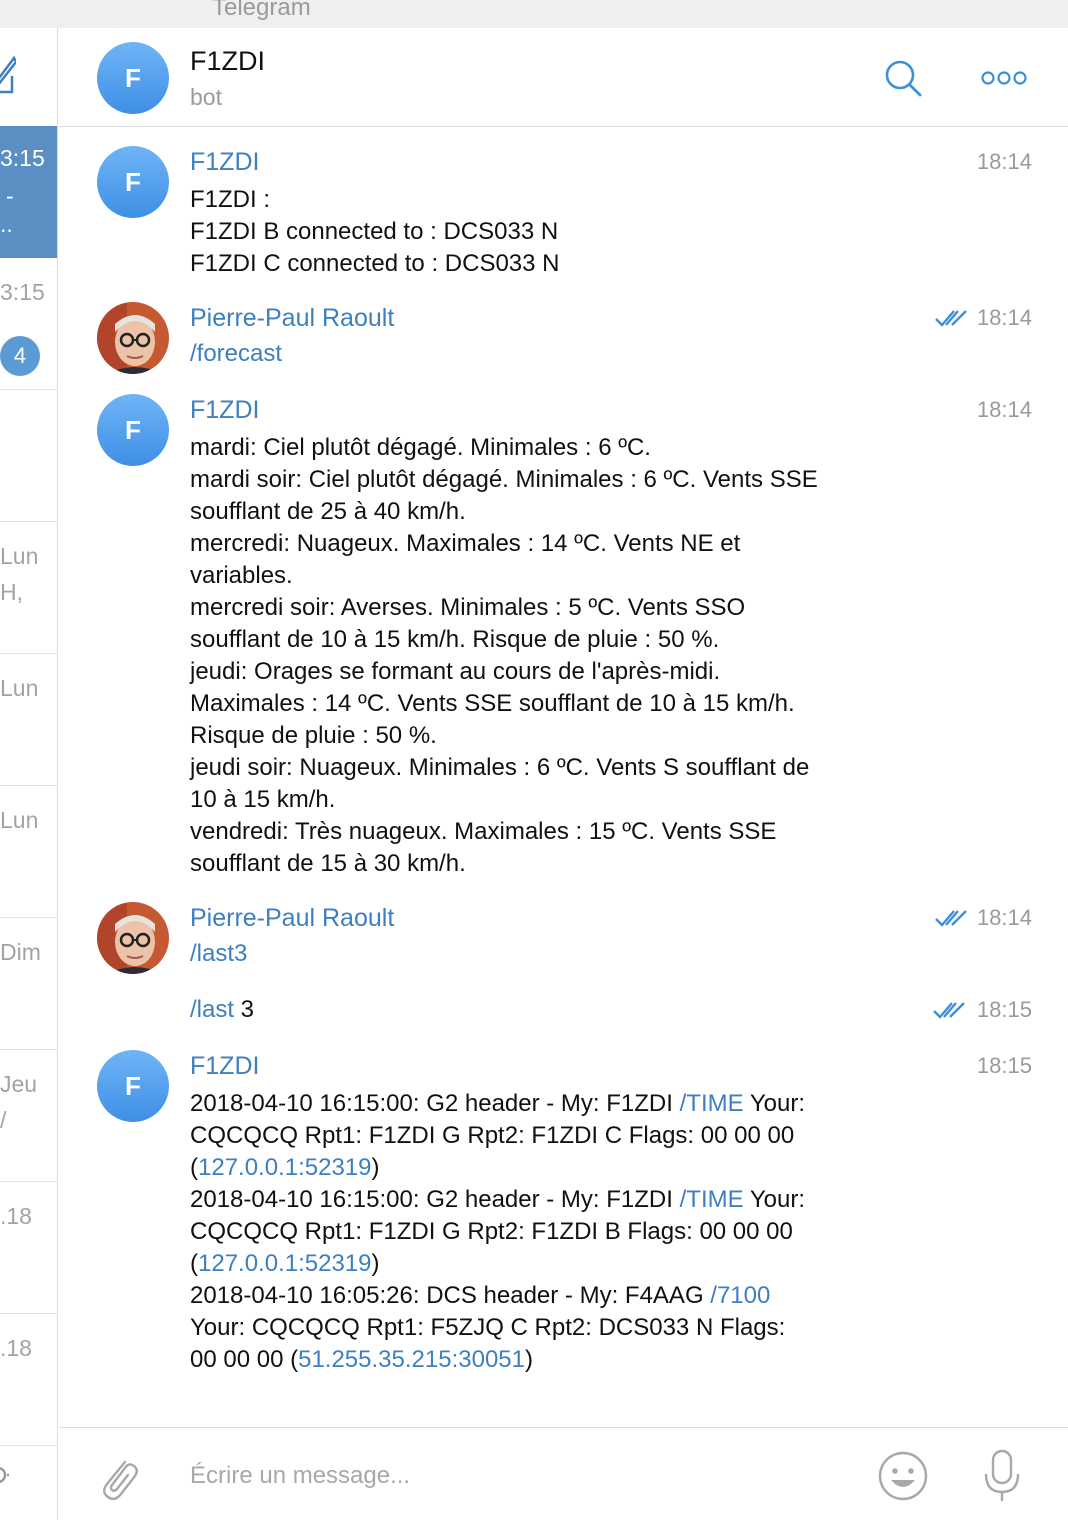 The width and height of the screenshot is (1068, 1520). What do you see at coordinates (411, 1359) in the screenshot?
I see `ip-link: 51.255.35.215:30051` at bounding box center [411, 1359].